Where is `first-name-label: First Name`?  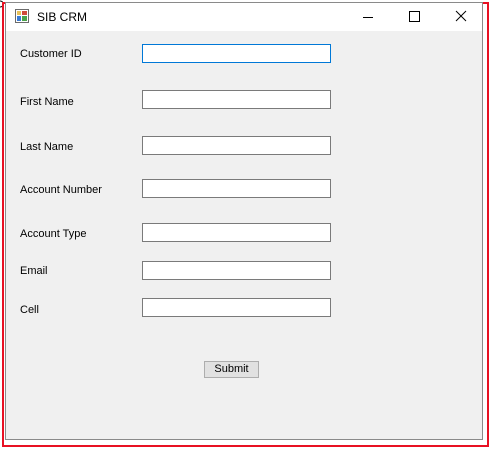
first-name-label: First Name is located at coordinates (47, 102).